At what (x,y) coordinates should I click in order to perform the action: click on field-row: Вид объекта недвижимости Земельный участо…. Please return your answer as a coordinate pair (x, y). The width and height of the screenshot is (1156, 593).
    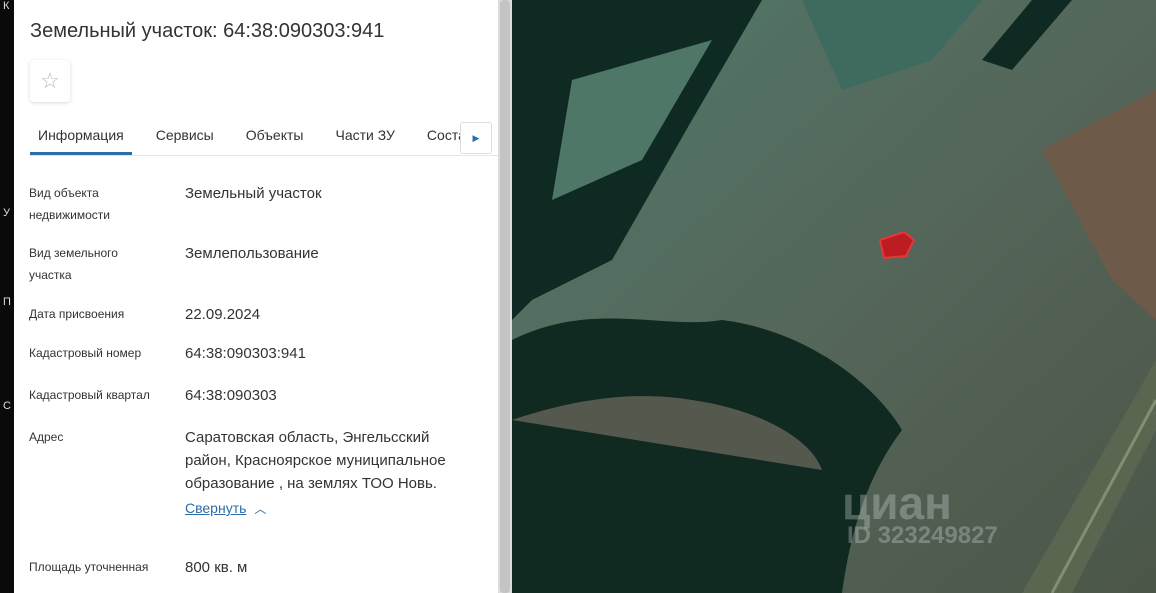
    Looking at the image, I should click on (257, 204).